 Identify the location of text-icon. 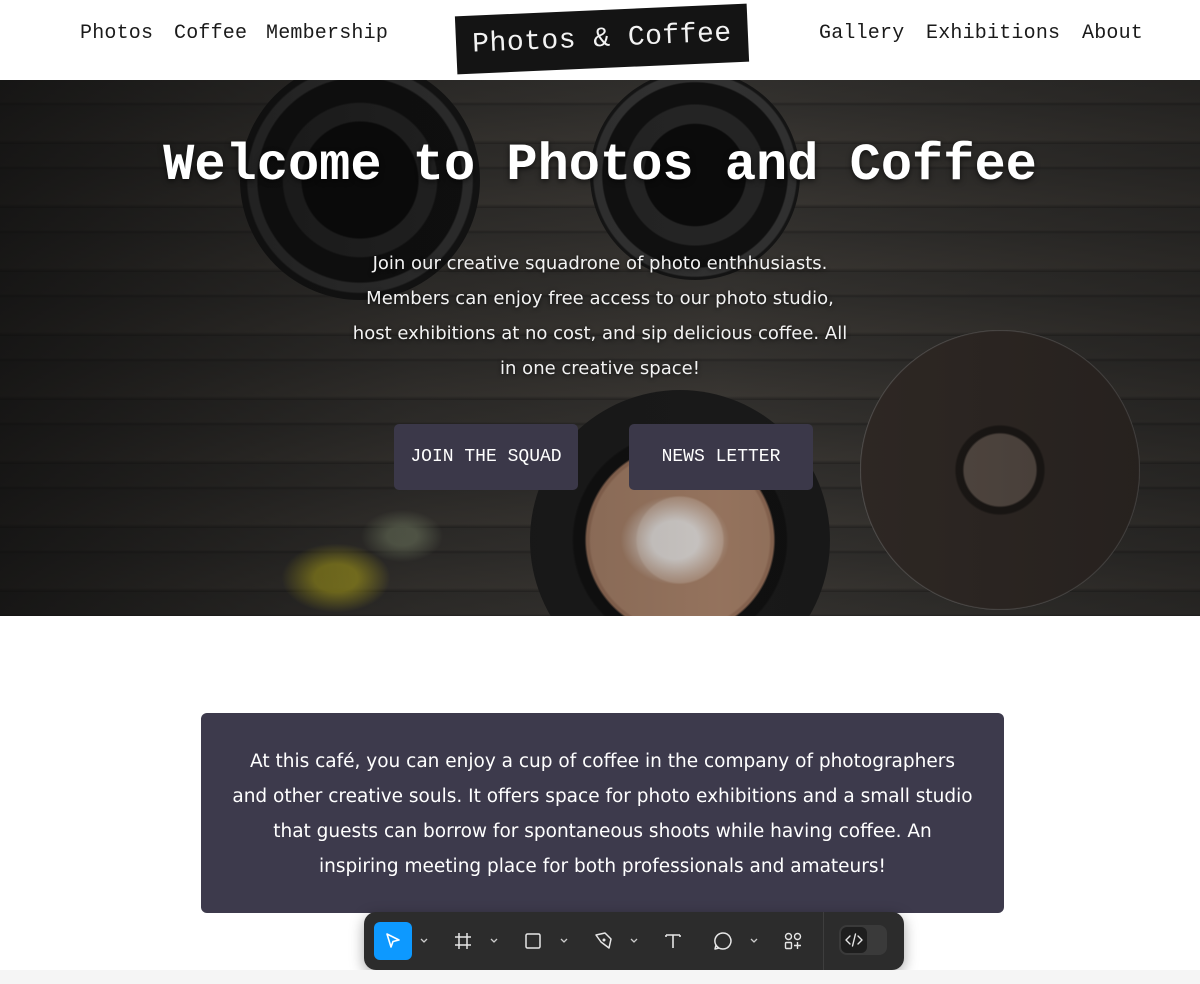
(673, 941).